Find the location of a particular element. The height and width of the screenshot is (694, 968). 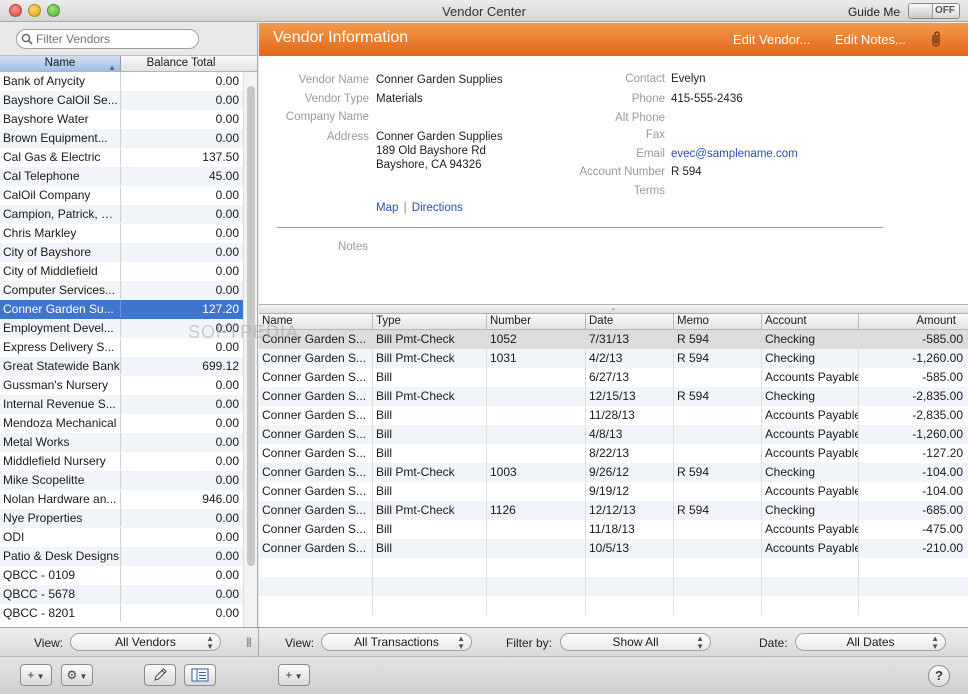

add-vendor-menu-button: + ▼ is located at coordinates (36, 675).